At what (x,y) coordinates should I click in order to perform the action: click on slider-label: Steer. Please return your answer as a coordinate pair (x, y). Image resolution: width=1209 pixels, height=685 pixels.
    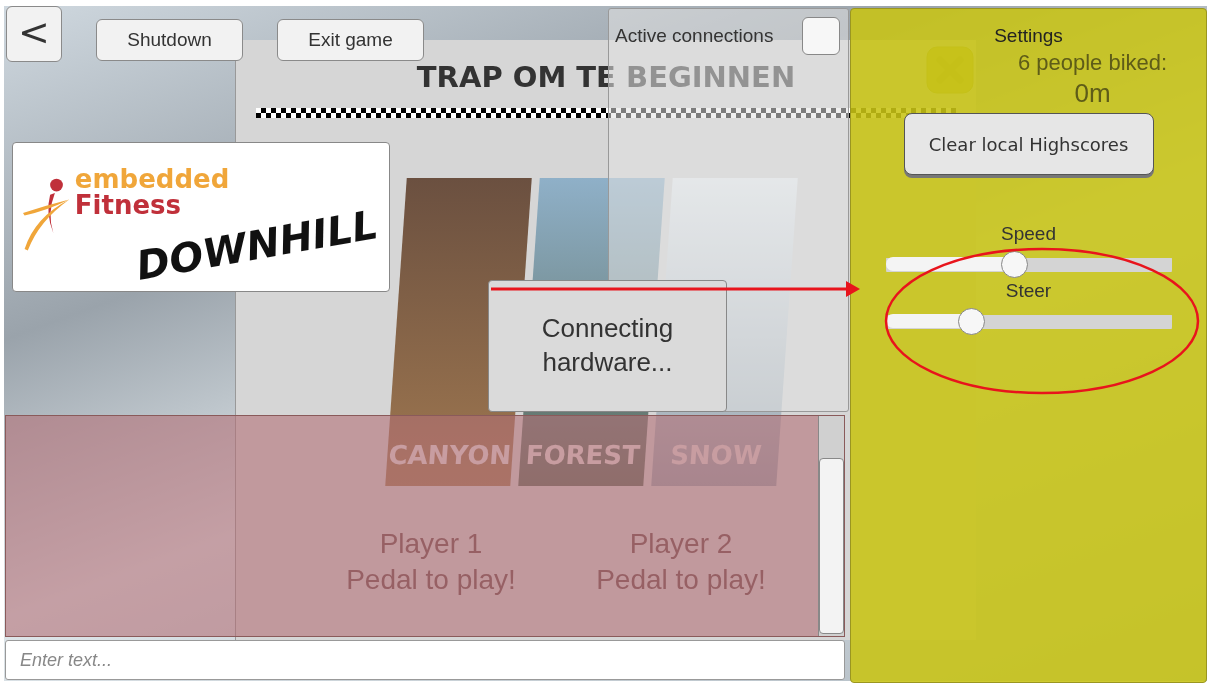
    Looking at the image, I should click on (1028, 291).